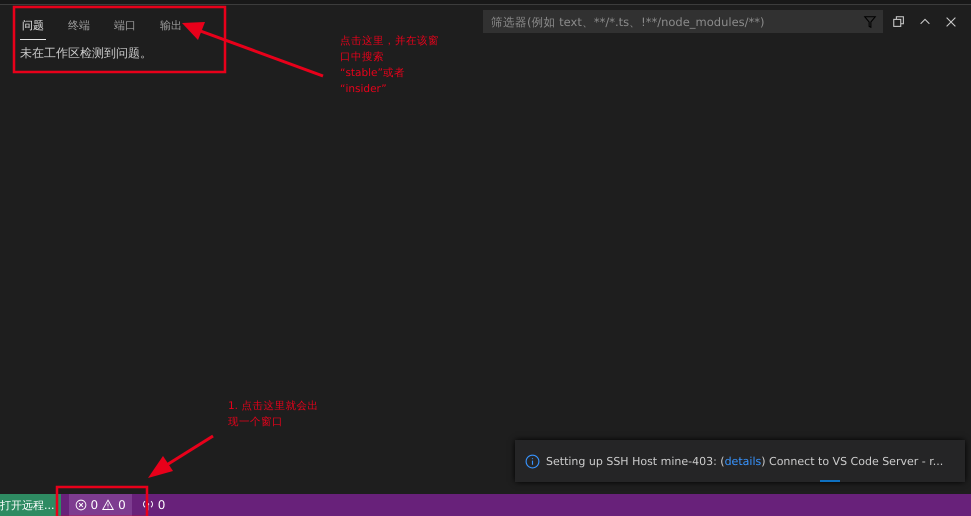  What do you see at coordinates (94, 505) in the screenshot?
I see `error-count: 0` at bounding box center [94, 505].